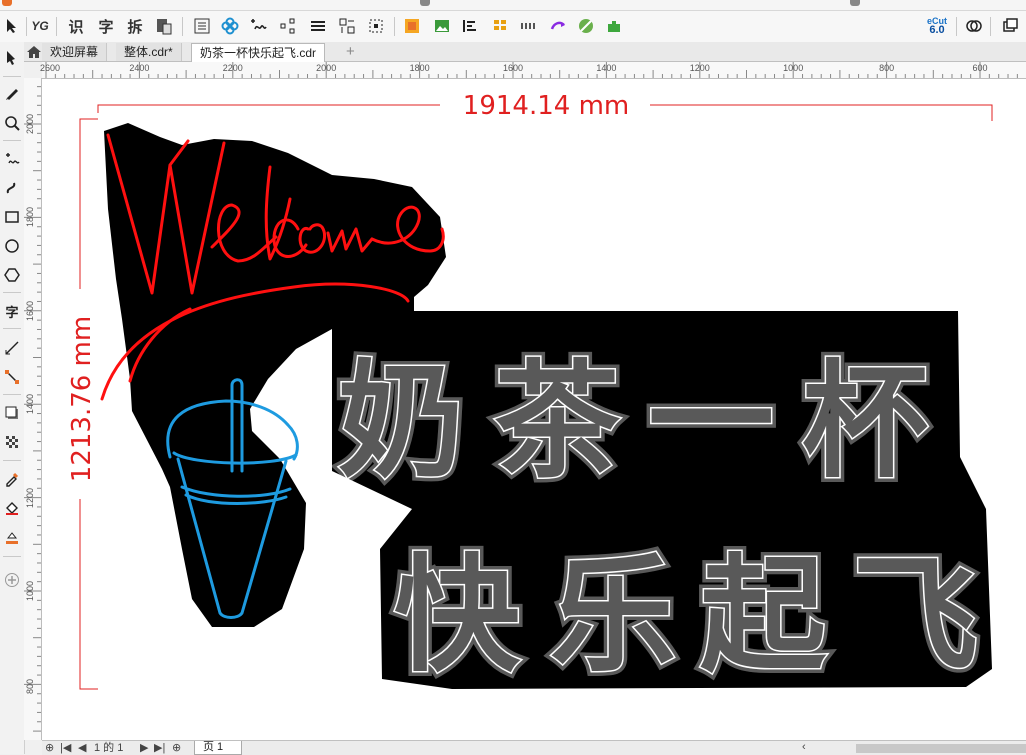  Describe the element at coordinates (49, 748) in the screenshot. I see `add-page-icon: ⊕` at that location.